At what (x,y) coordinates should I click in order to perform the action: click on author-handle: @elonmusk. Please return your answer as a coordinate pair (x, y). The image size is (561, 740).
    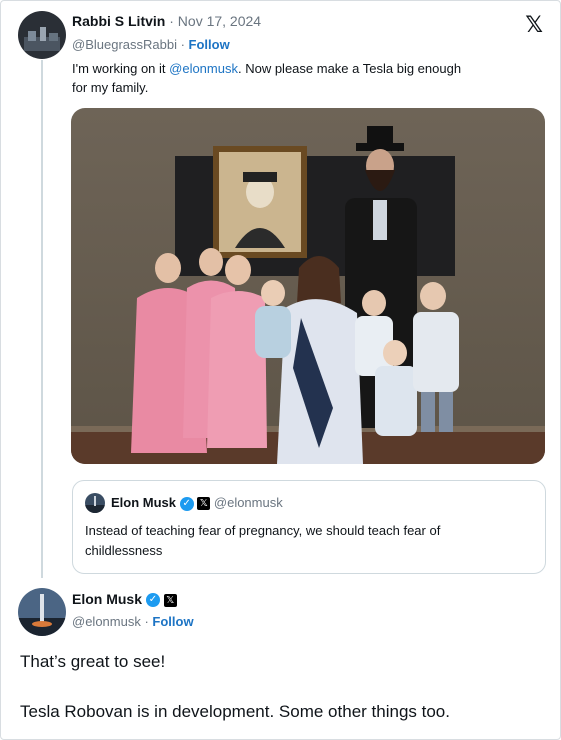
    Looking at the image, I should click on (106, 621).